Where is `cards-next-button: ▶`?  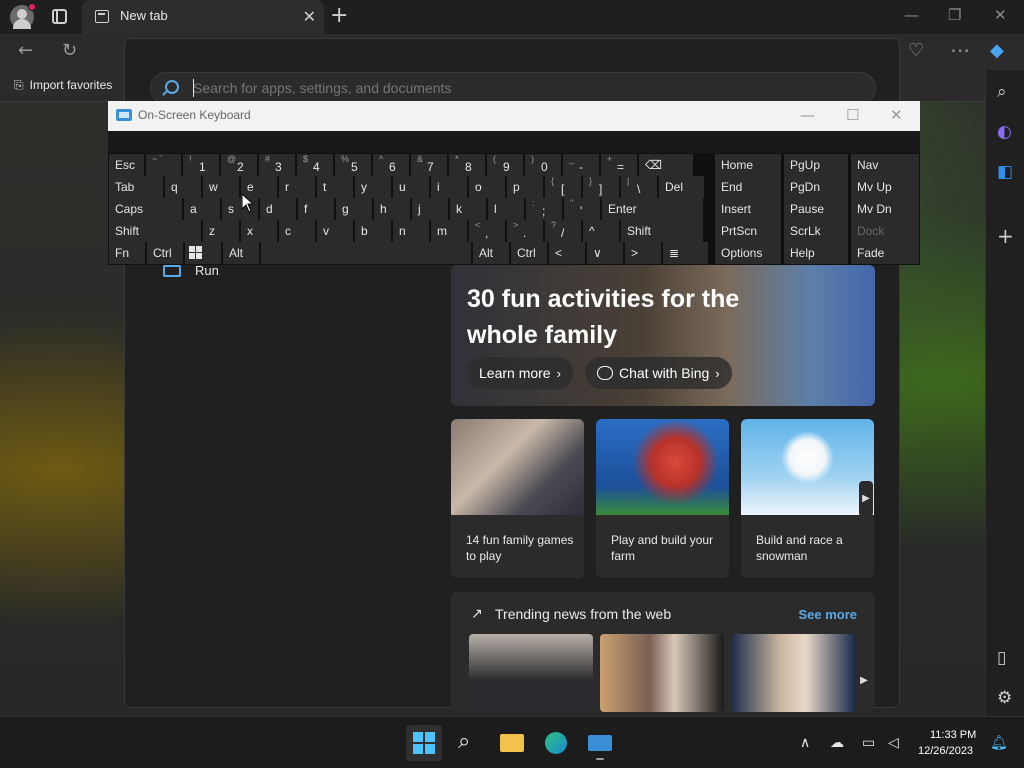
cards-next-button: ▶ is located at coordinates (866, 499).